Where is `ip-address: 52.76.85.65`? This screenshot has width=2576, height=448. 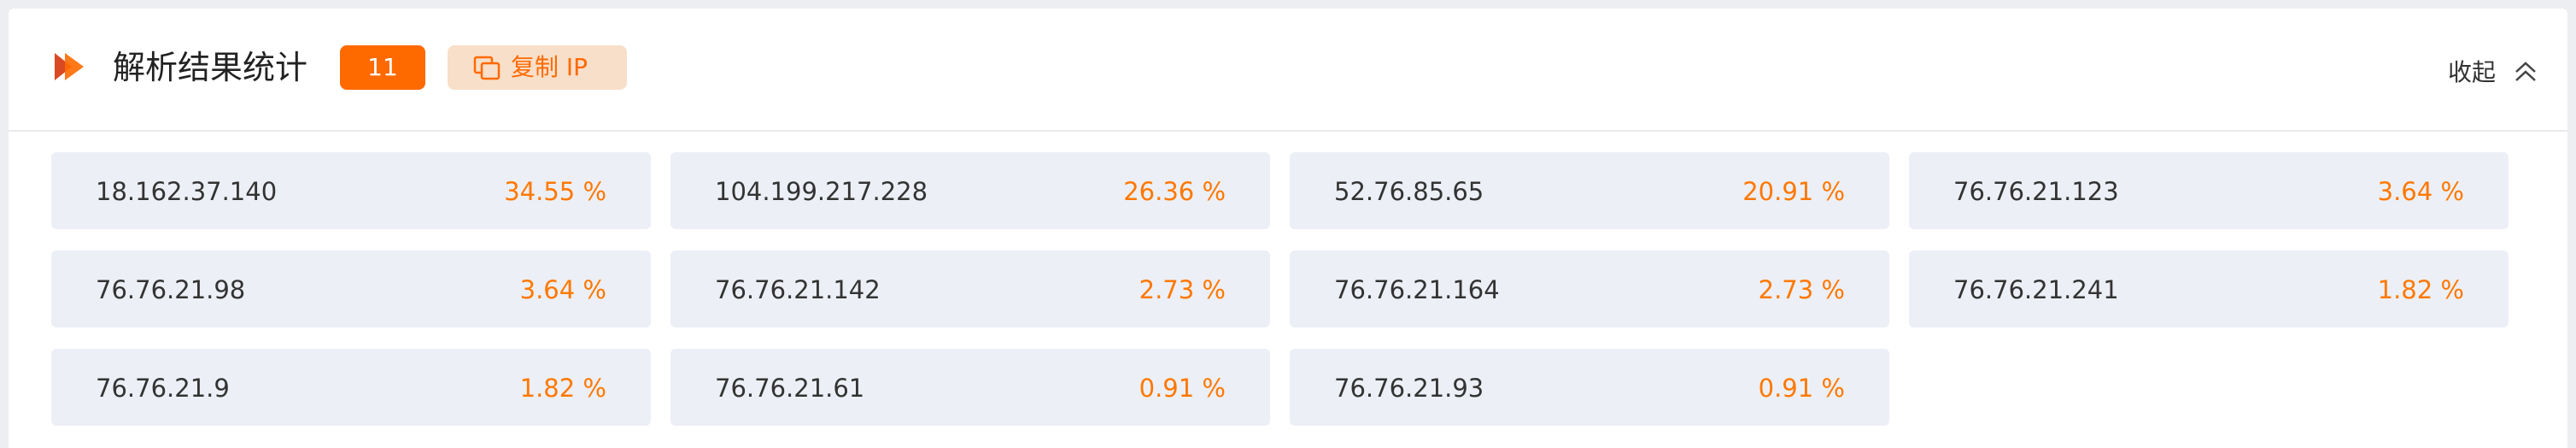
ip-address: 52.76.85.65 is located at coordinates (1409, 192).